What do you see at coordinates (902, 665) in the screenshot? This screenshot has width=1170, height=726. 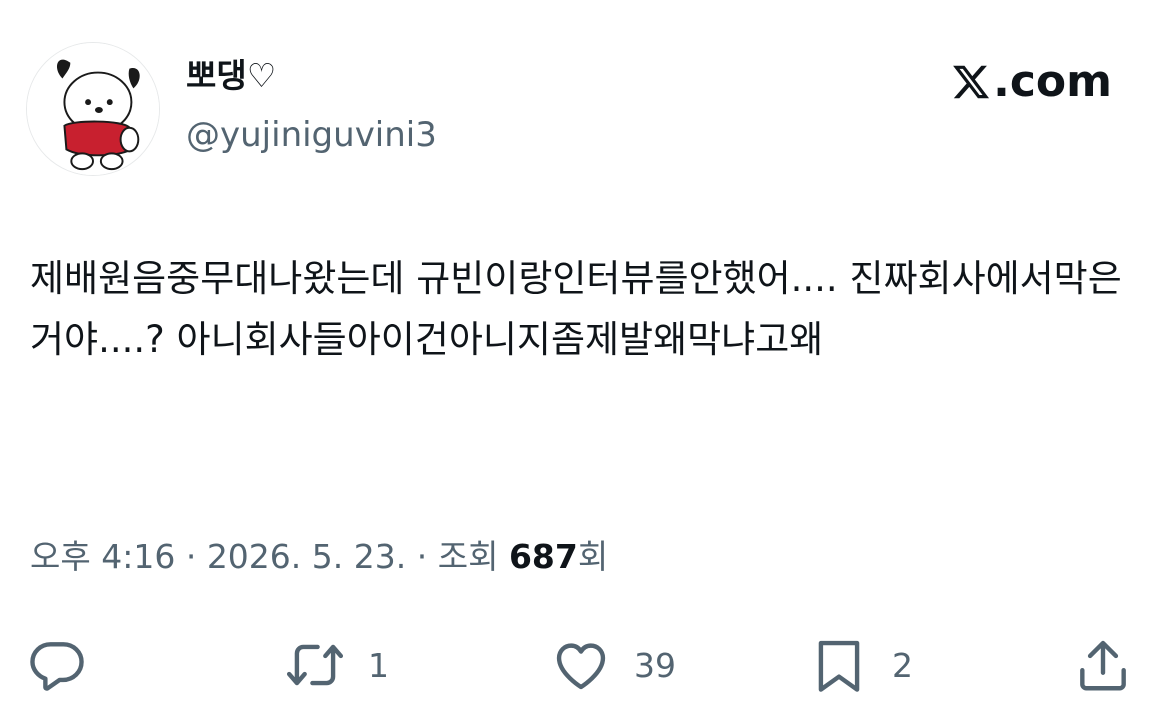 I see `bookmark-count: 2` at bounding box center [902, 665].